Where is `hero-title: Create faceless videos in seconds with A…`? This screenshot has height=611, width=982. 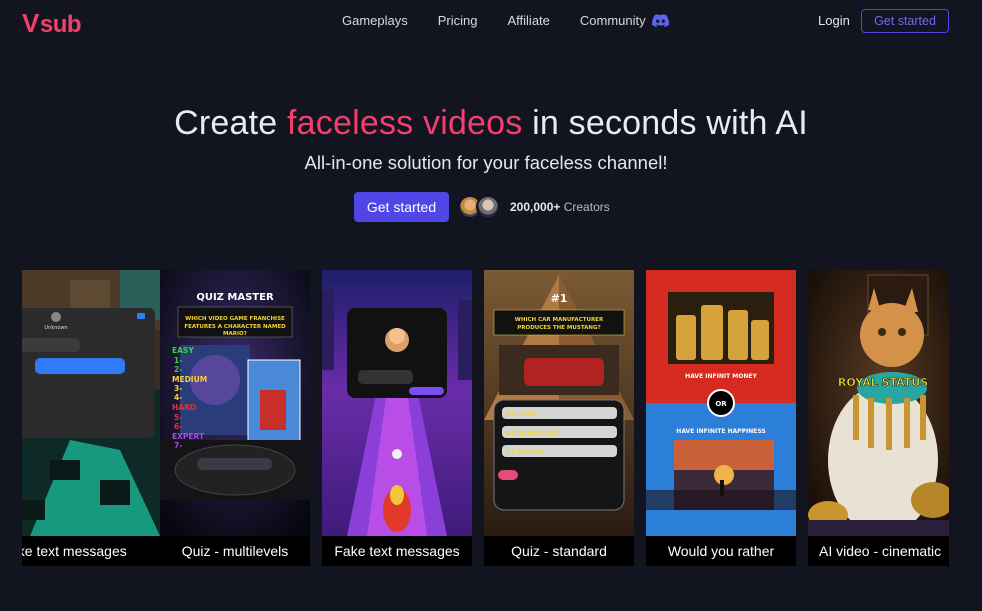
hero-title: Create faceless videos in seconds with A… is located at coordinates (491, 123).